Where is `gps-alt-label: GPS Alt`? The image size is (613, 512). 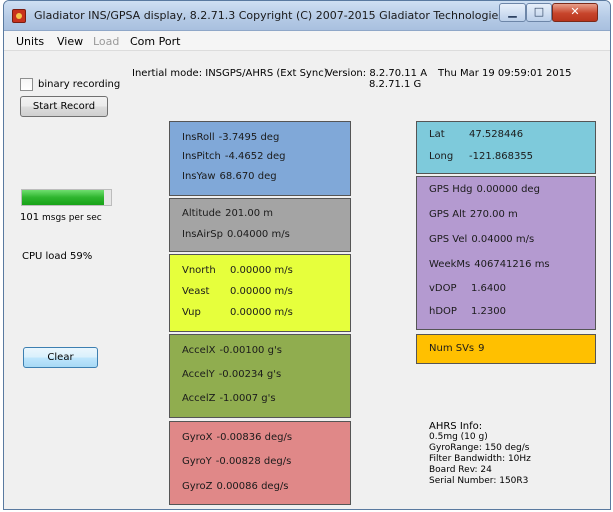
gps-alt-label: GPS Alt is located at coordinates (447, 214).